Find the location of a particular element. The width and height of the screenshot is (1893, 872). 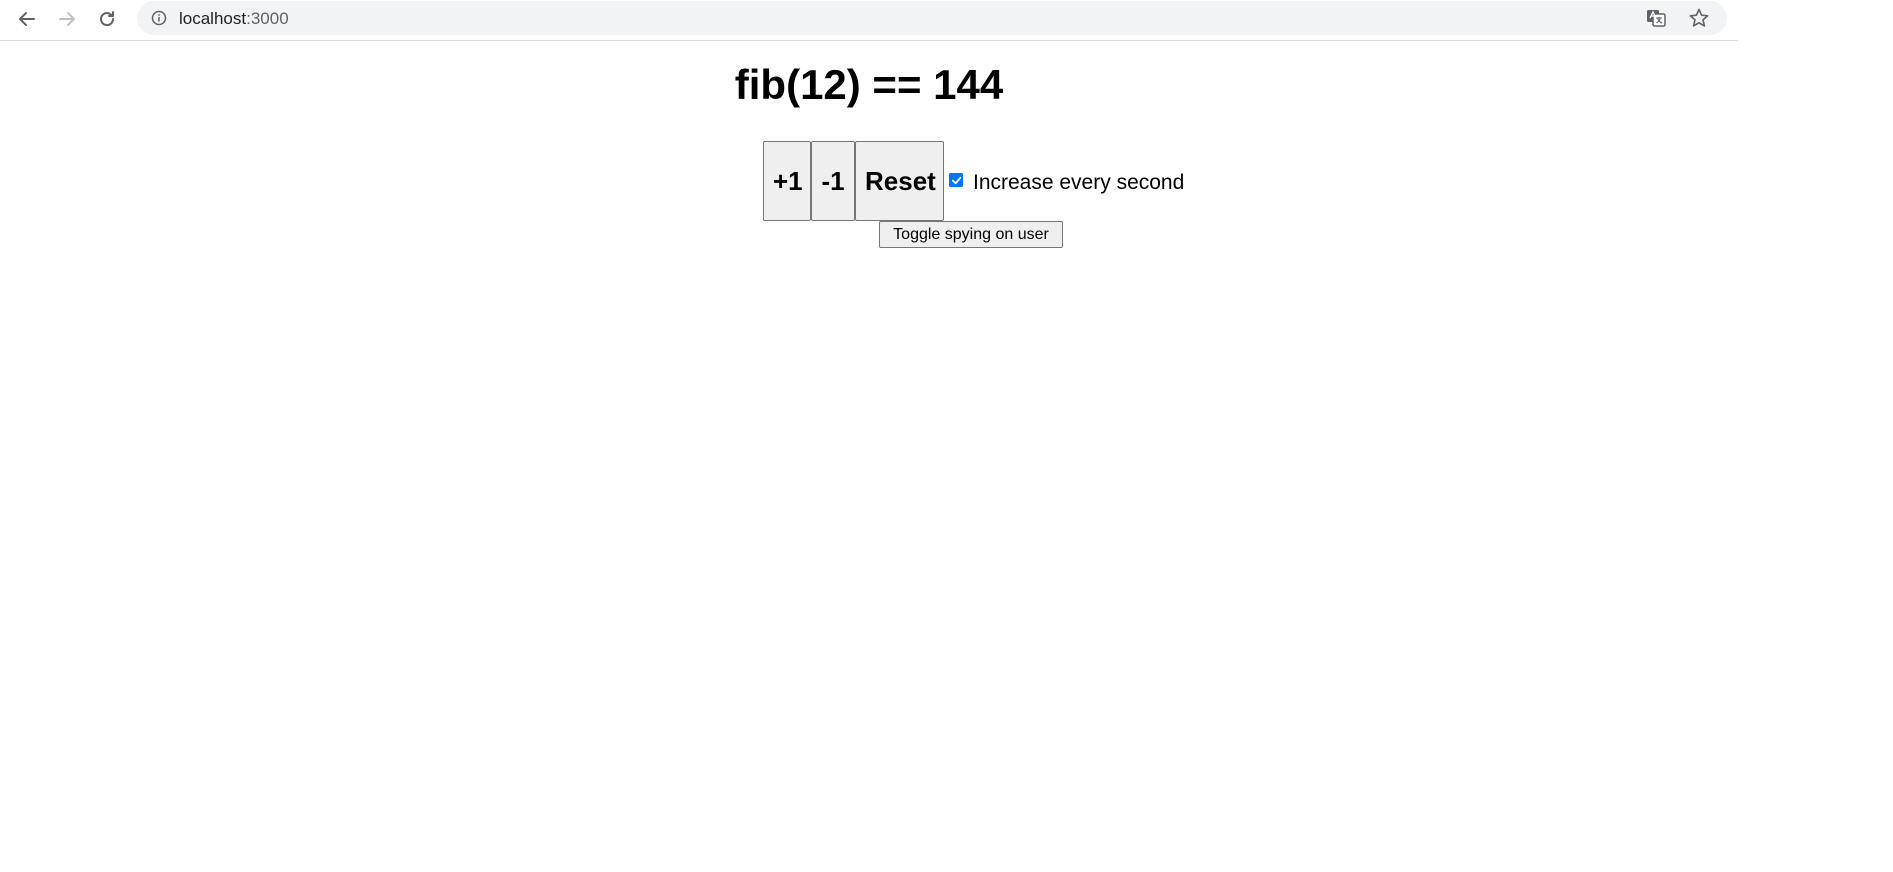

checkmark-icon is located at coordinates (956, 180).